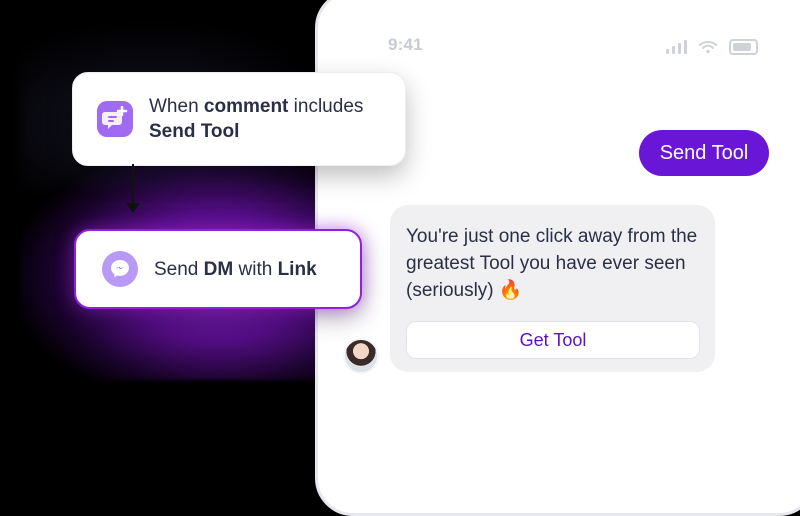 The image size is (800, 516). What do you see at coordinates (235, 269) in the screenshot?
I see `action-text: Send DM with Link` at bounding box center [235, 269].